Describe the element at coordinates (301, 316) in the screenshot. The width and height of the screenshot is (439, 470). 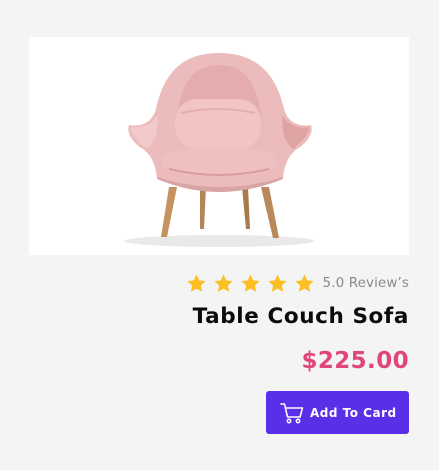
I see `product-title: Table Couch Sofa` at that location.